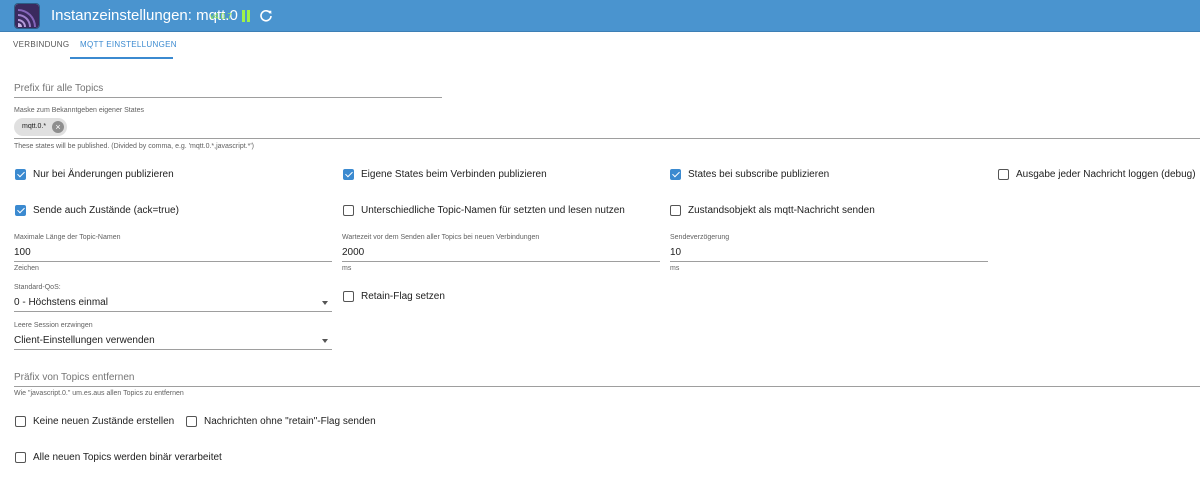 The image size is (1200, 482). What do you see at coordinates (104, 421) in the screenshot?
I see `checkbox-label: Keine neuen Zustände erstellen` at bounding box center [104, 421].